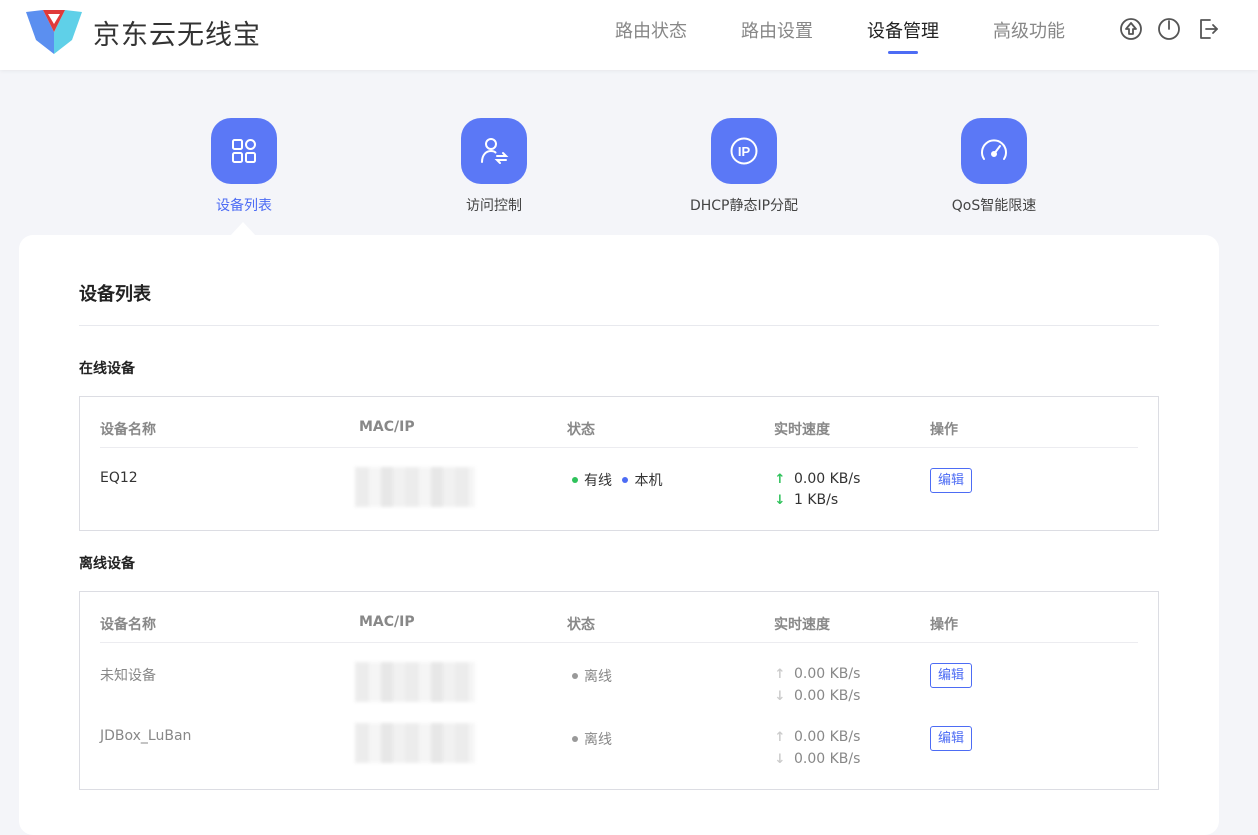  I want to click on user-swap-icon, so click(494, 151).